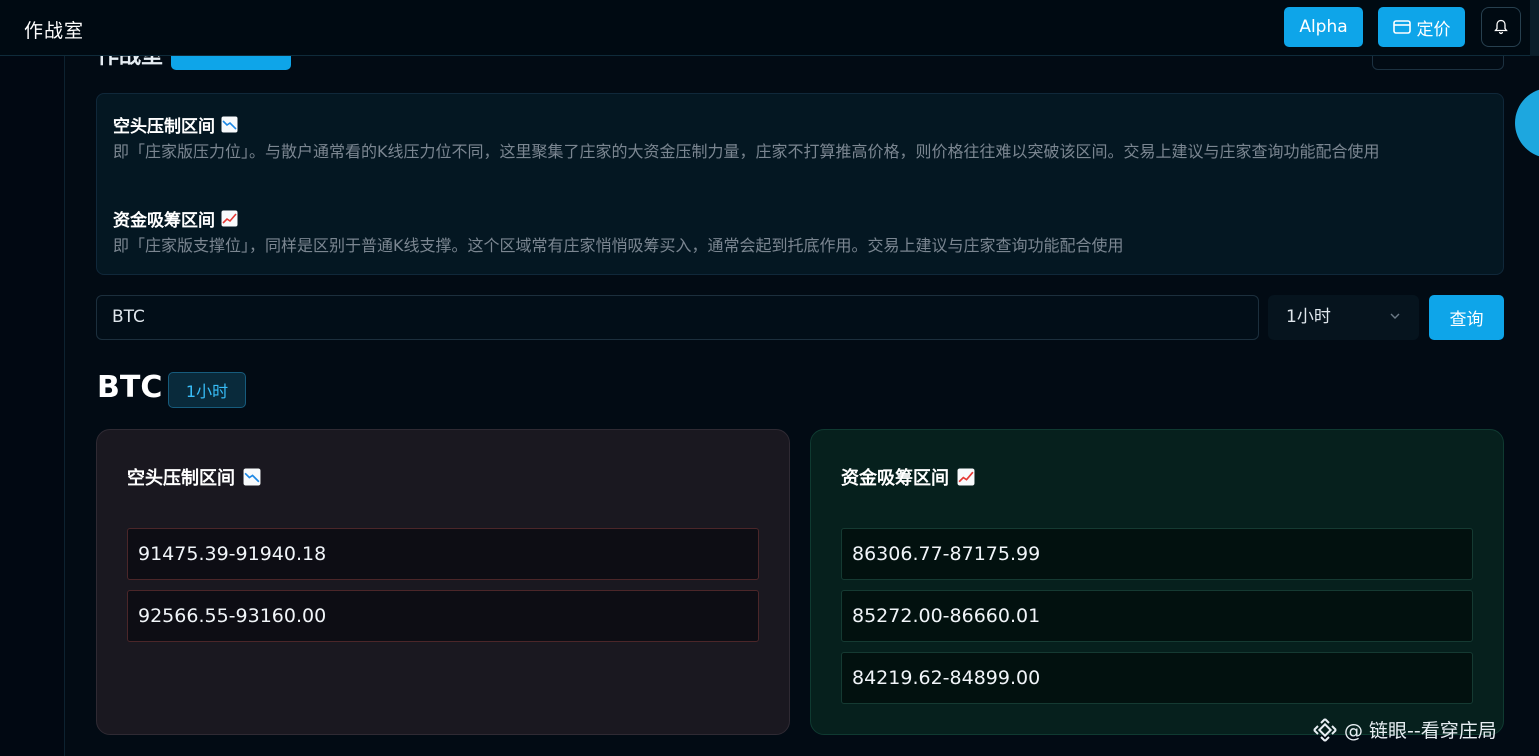  I want to click on scrollbar, so click(1534, 28).